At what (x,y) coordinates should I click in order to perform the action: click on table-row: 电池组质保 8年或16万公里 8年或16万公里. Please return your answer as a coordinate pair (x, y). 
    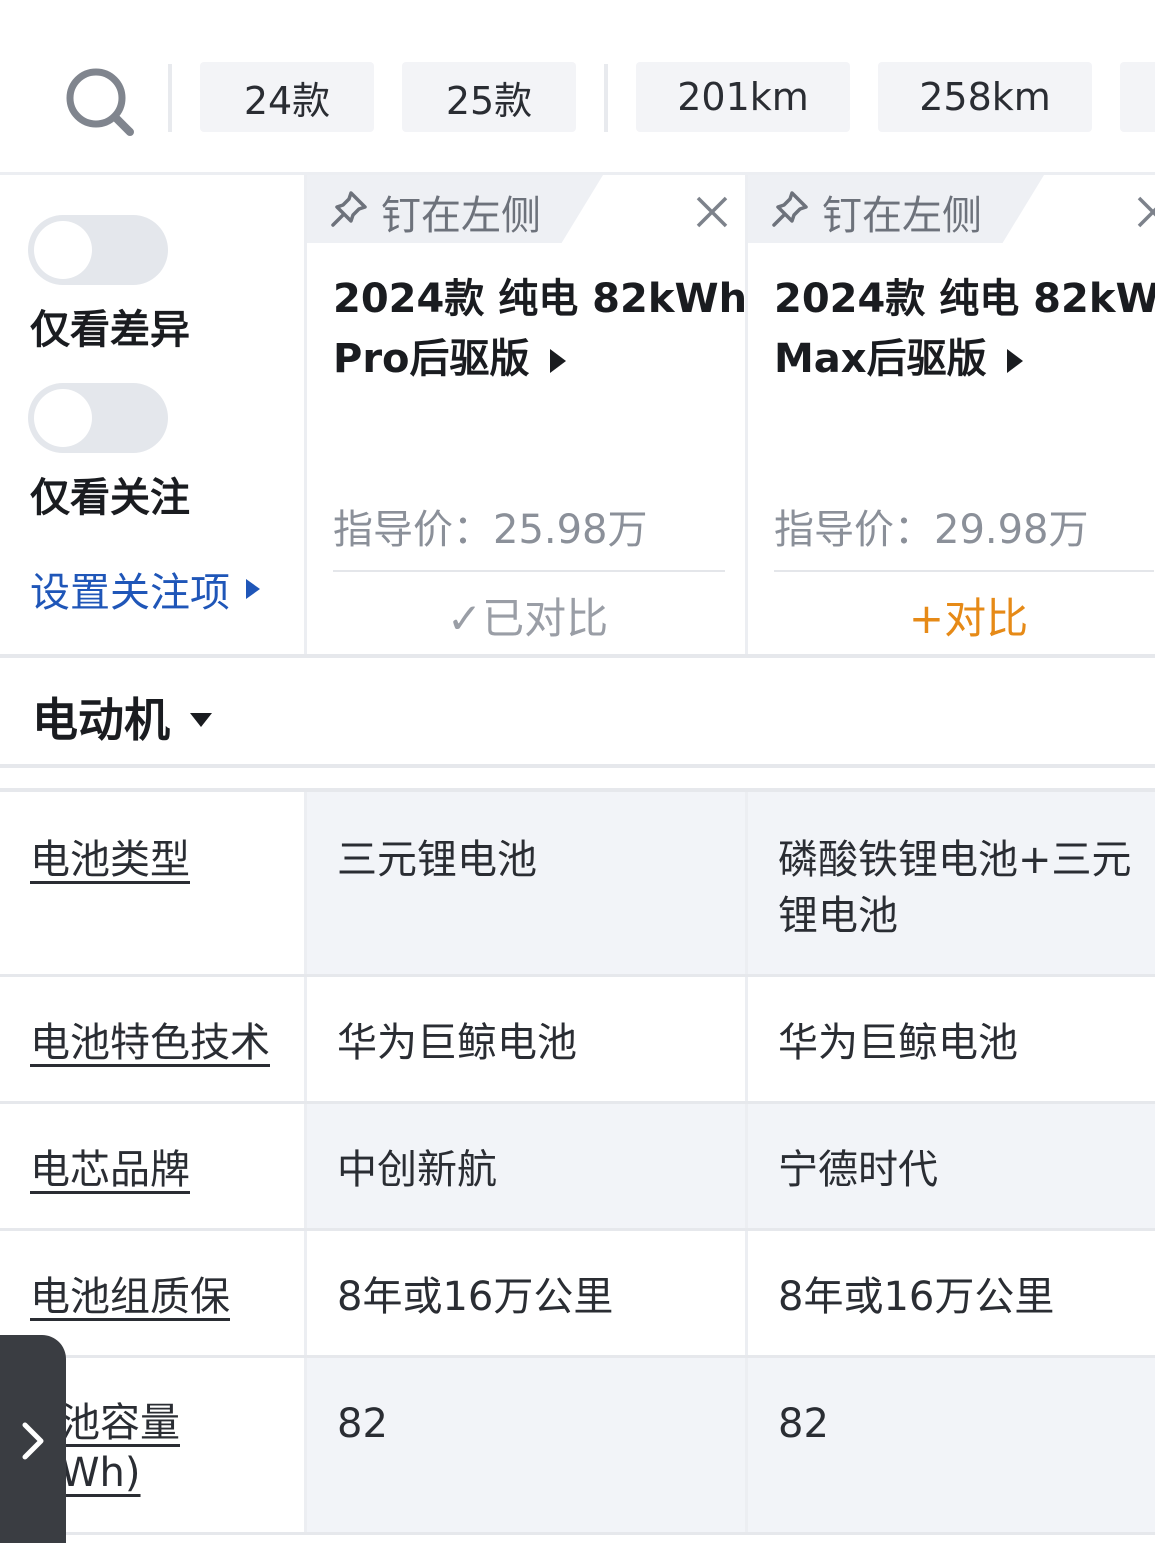
    Looking at the image, I should click on (577, 1294).